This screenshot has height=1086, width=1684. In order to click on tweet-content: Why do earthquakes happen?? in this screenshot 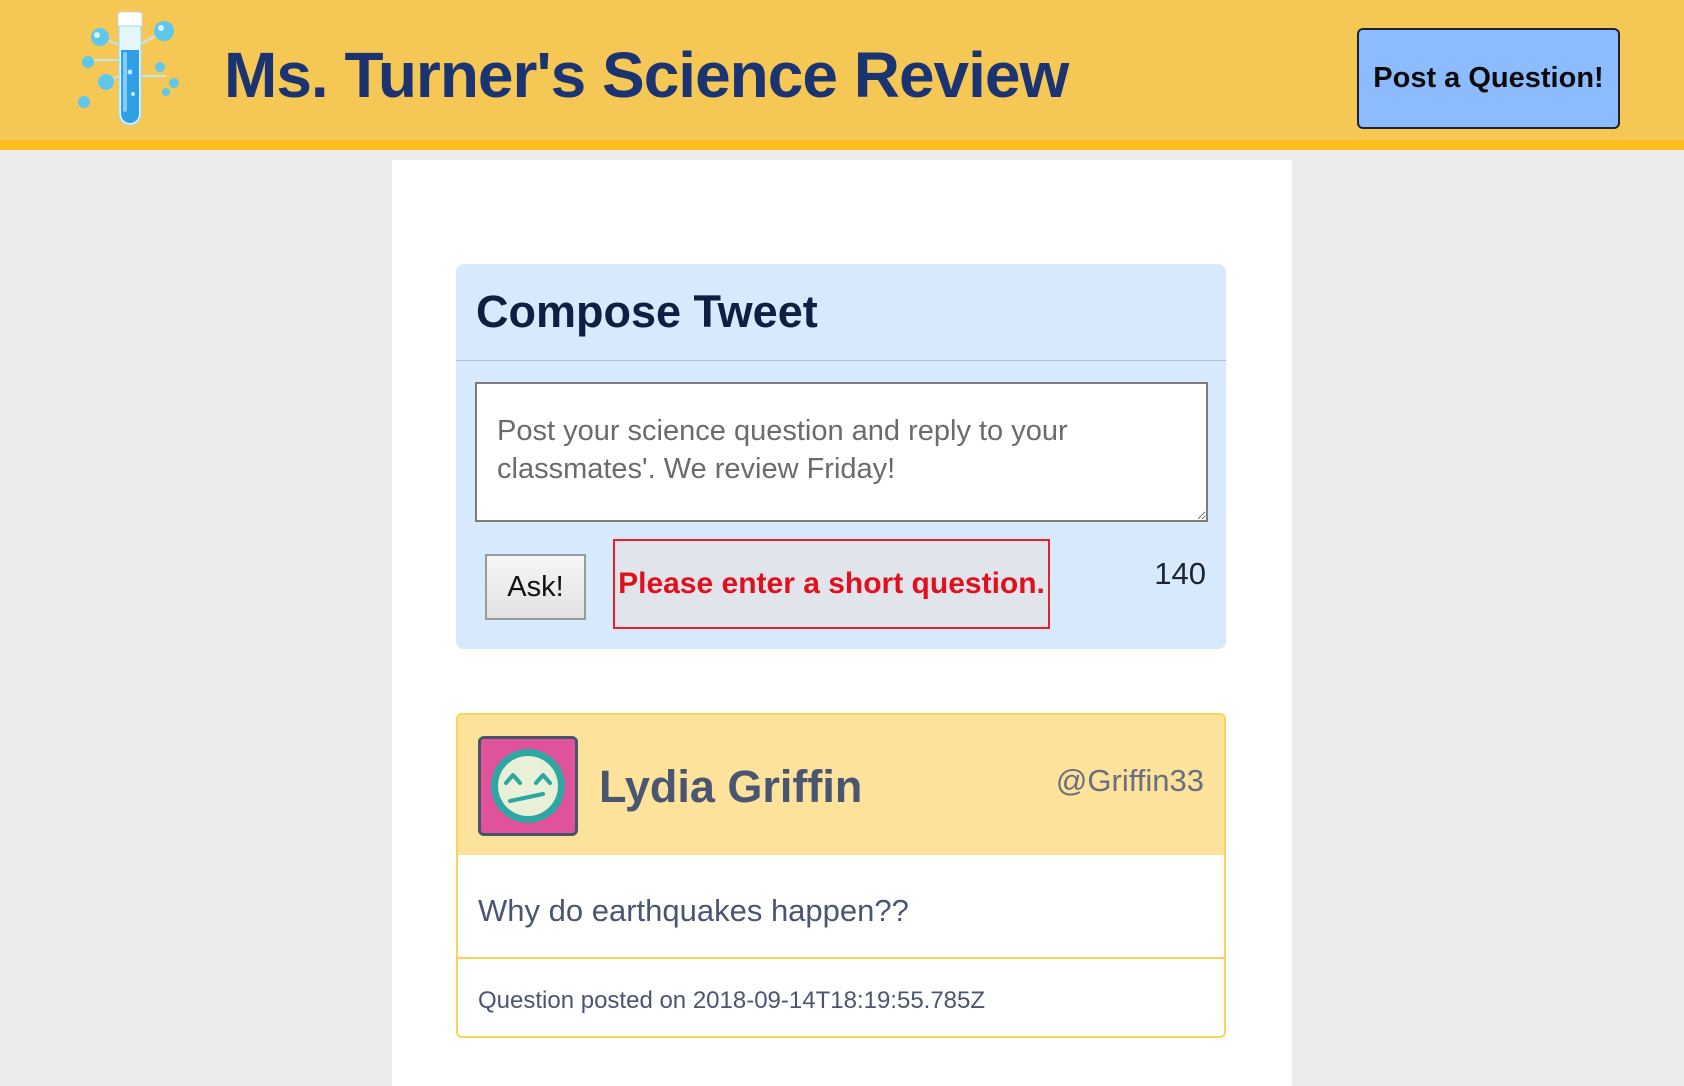, I will do `click(693, 910)`.